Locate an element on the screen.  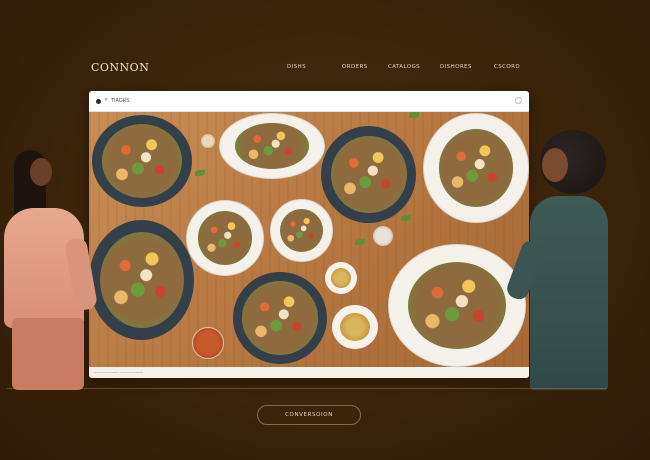
nav-item-cscord: CSCORD is located at coordinates (507, 67).